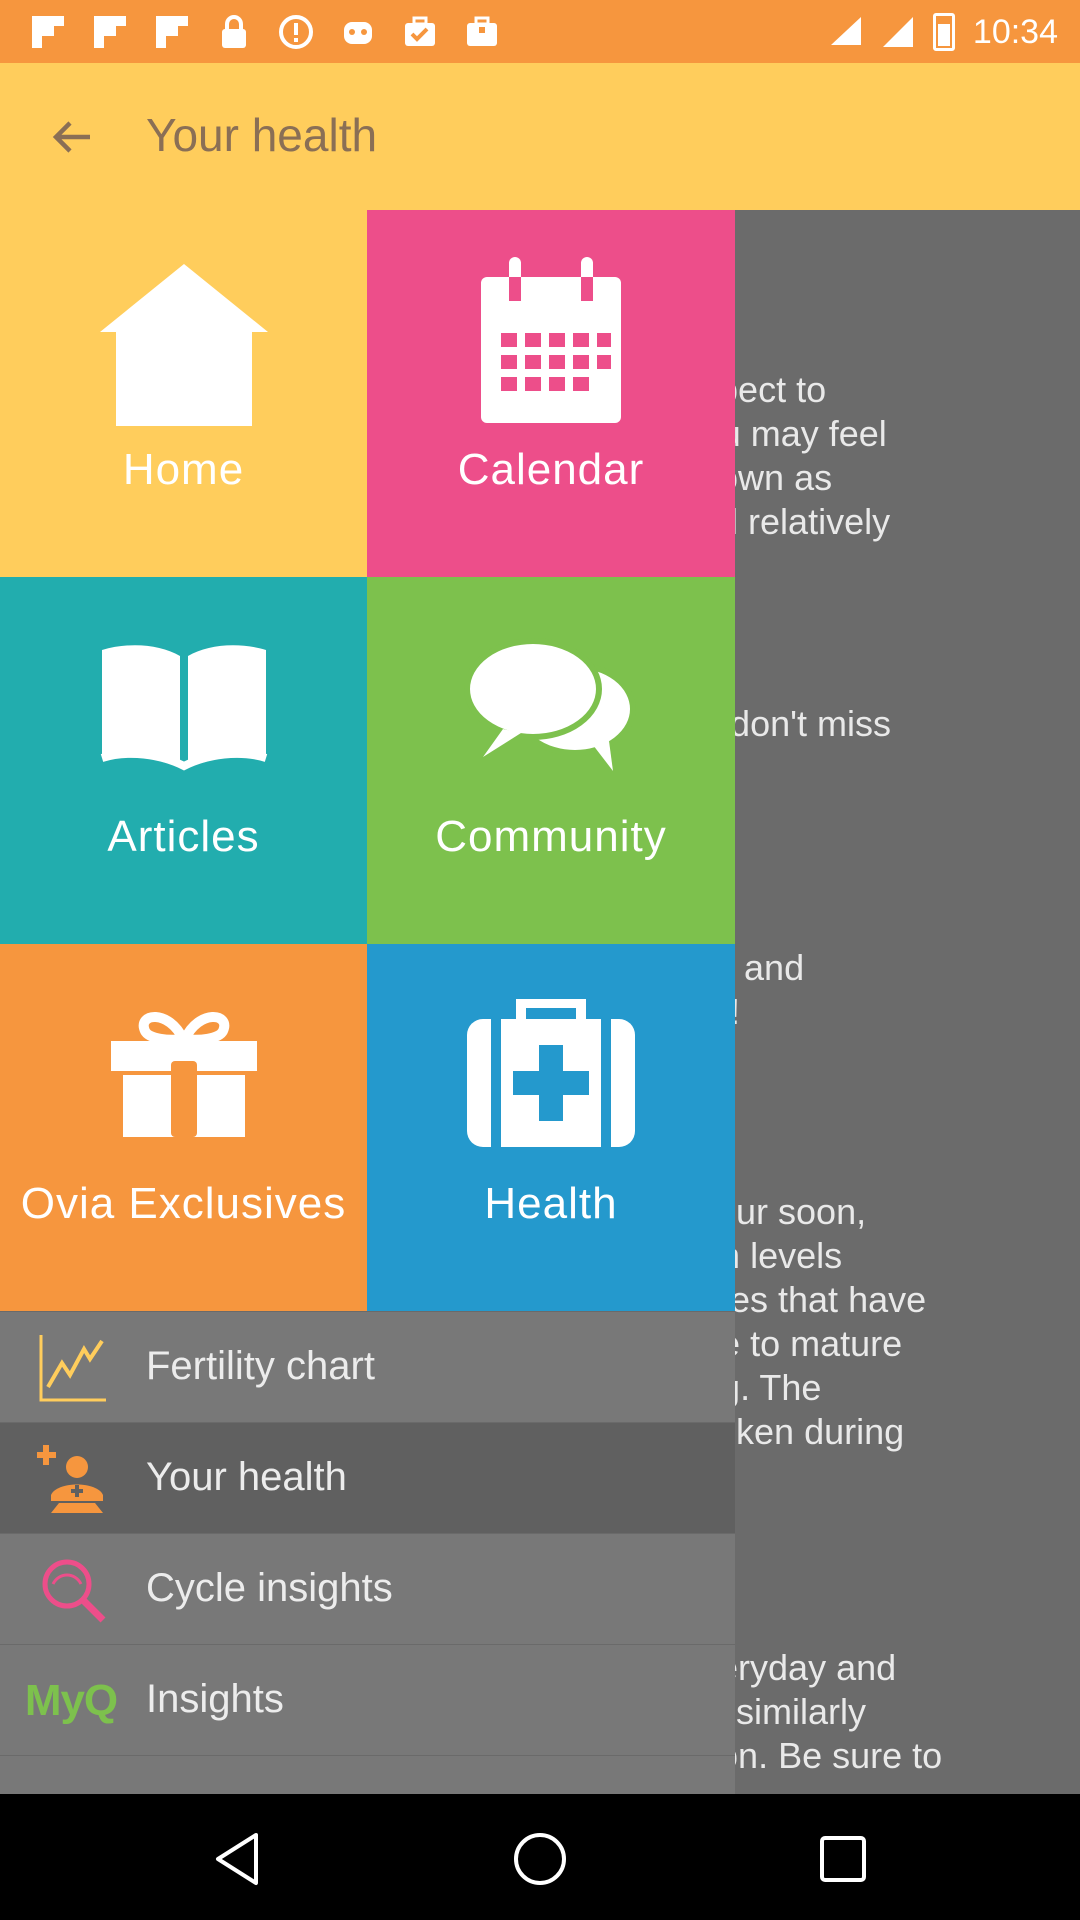 This screenshot has height=1920, width=1080. What do you see at coordinates (551, 1203) in the screenshot?
I see `tile-label: Health` at bounding box center [551, 1203].